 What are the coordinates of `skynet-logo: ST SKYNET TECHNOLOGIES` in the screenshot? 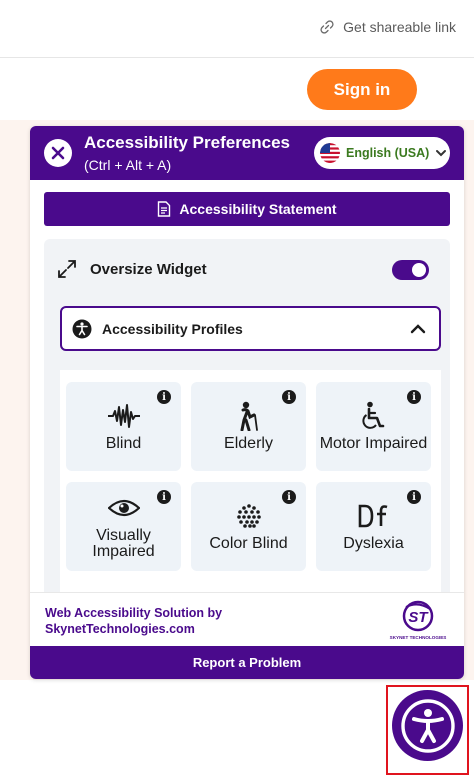 It's located at (418, 620).